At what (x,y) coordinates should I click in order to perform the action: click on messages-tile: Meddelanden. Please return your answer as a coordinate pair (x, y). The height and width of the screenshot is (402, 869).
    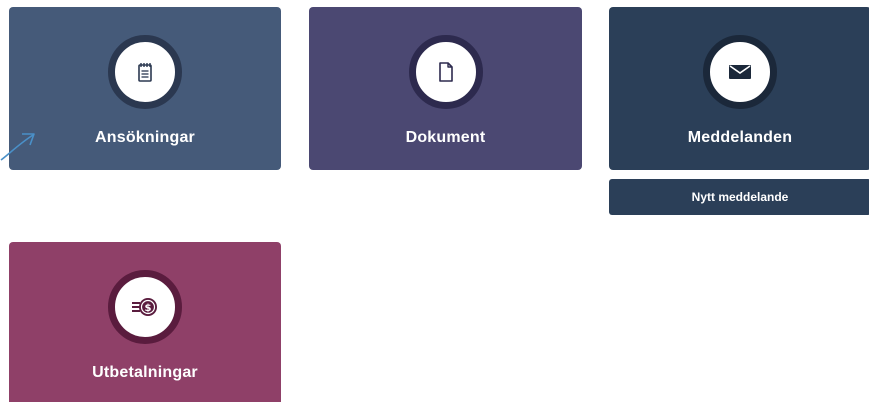
    Looking at the image, I should click on (739, 88).